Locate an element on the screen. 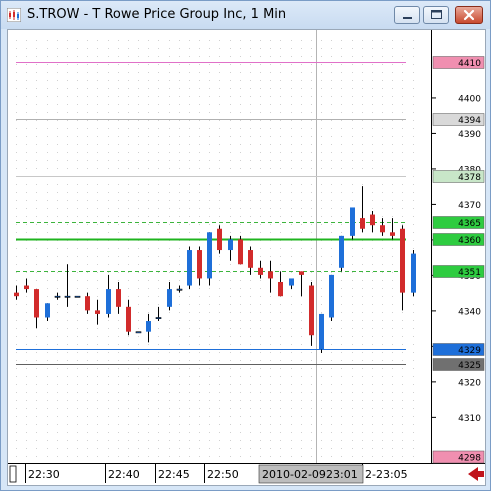 The width and height of the screenshot is (491, 491). time-scroll-marker is located at coordinates (13, 474).